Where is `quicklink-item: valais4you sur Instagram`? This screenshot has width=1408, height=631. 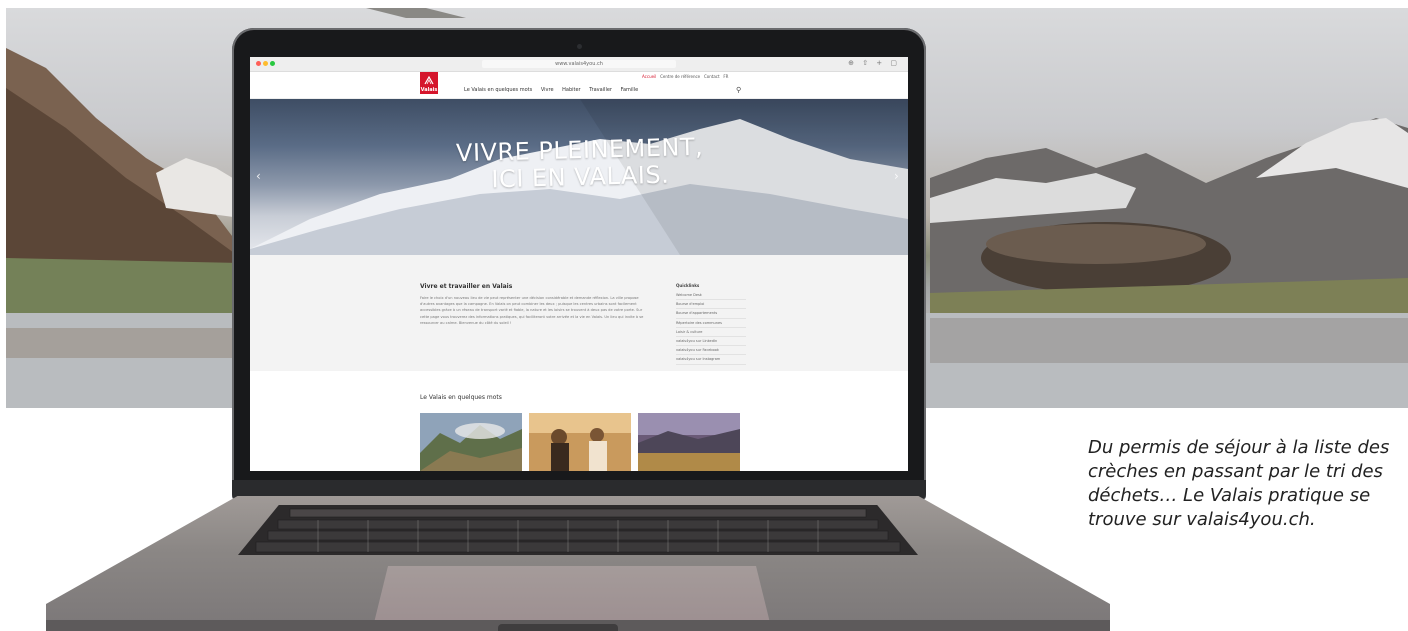 quicklink-item: valais4you sur Instagram is located at coordinates (711, 360).